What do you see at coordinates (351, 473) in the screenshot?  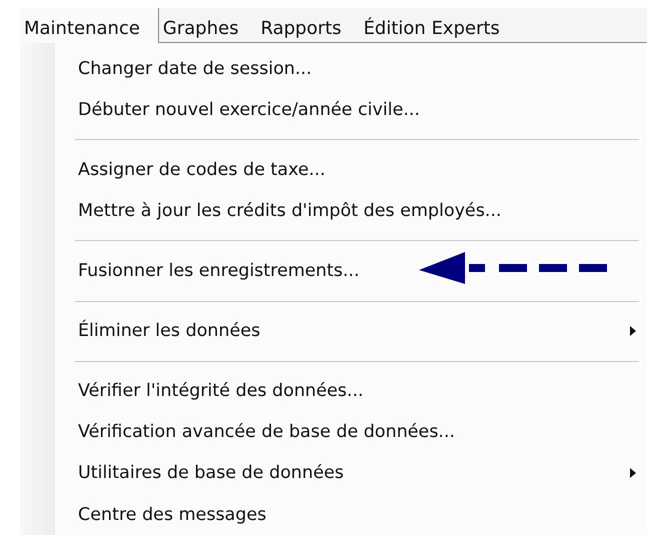 I see `menu-item: Utilitaires de base de données` at bounding box center [351, 473].